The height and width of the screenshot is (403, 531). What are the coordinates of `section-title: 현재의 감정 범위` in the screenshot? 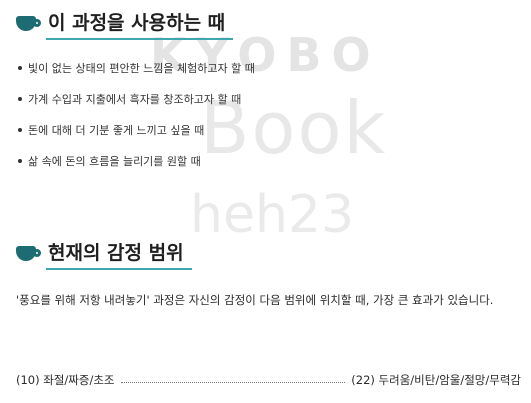 It's located at (119, 254).